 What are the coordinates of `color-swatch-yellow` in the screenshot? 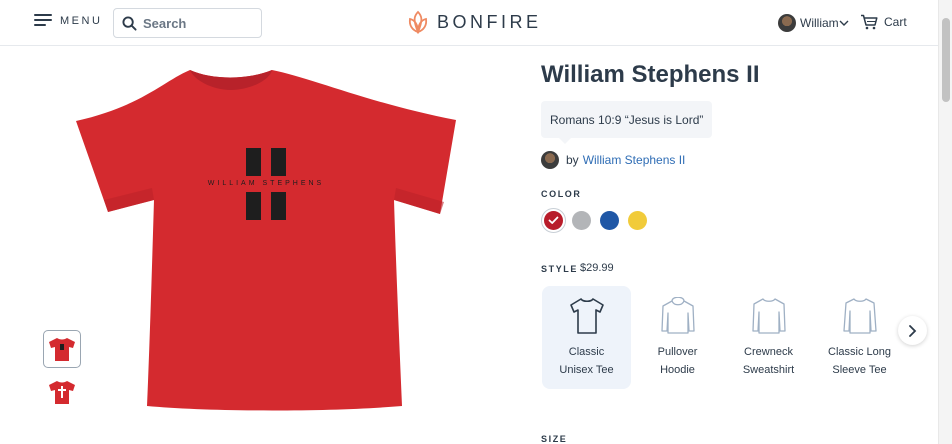 It's located at (637, 220).